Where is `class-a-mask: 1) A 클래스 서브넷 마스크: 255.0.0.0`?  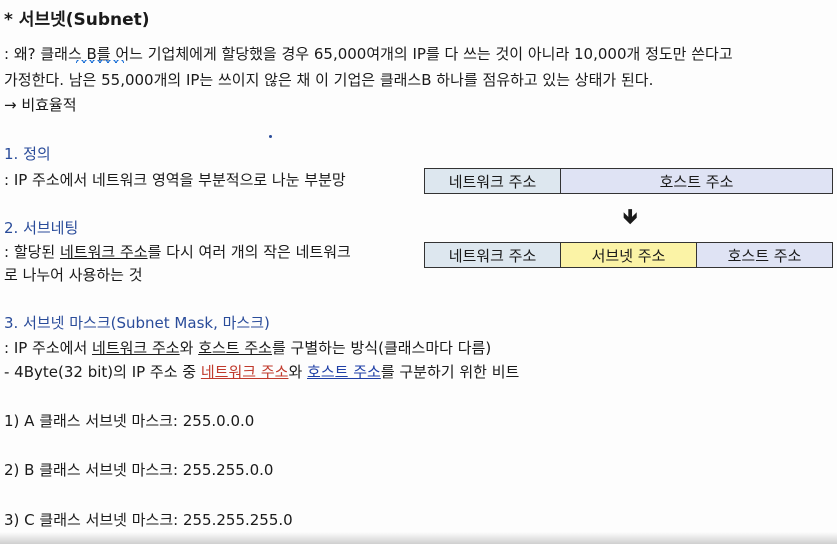
class-a-mask: 1) A 클래스 서브넷 마스크: 255.0.0.0 is located at coordinates (129, 421).